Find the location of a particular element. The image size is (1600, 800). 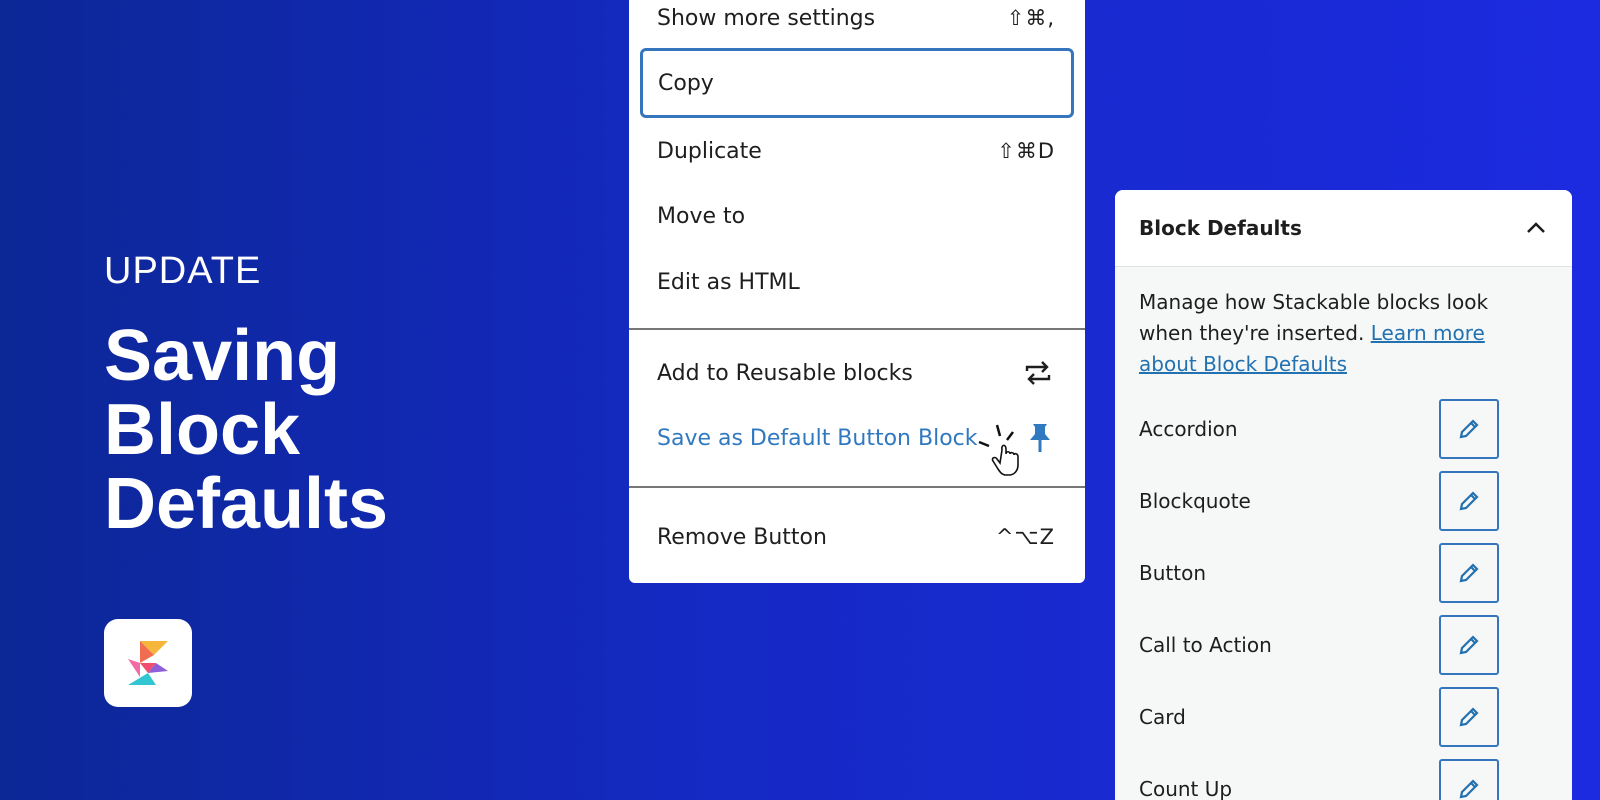

menu-item-shortcut: ⇧⌘D is located at coordinates (1026, 151).